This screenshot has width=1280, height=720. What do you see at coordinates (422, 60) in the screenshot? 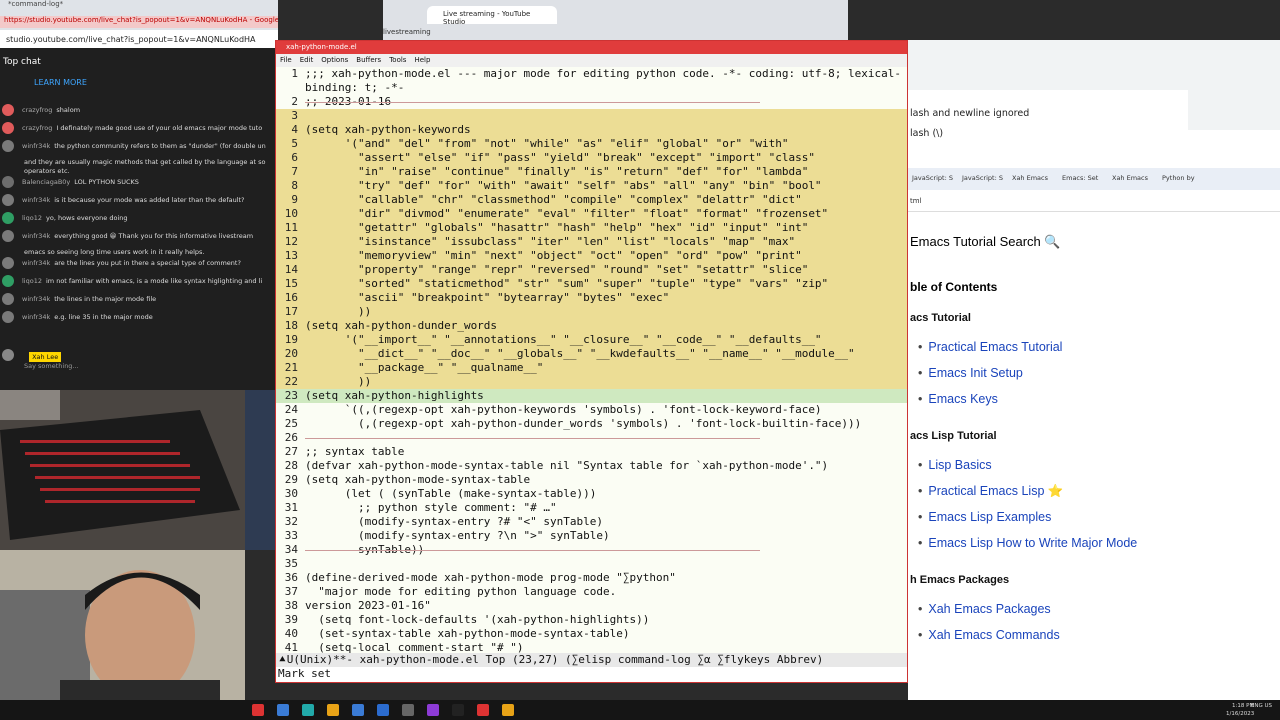
I see `menu-help: Help` at bounding box center [422, 60].